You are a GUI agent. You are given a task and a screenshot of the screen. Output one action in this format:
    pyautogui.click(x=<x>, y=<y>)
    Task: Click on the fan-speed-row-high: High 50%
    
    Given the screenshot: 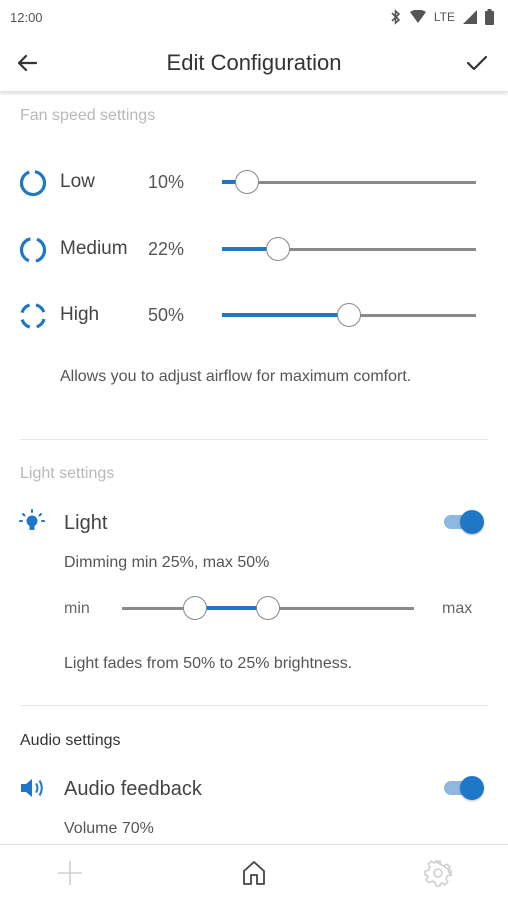 What is the action you would take?
    pyautogui.click(x=249, y=315)
    